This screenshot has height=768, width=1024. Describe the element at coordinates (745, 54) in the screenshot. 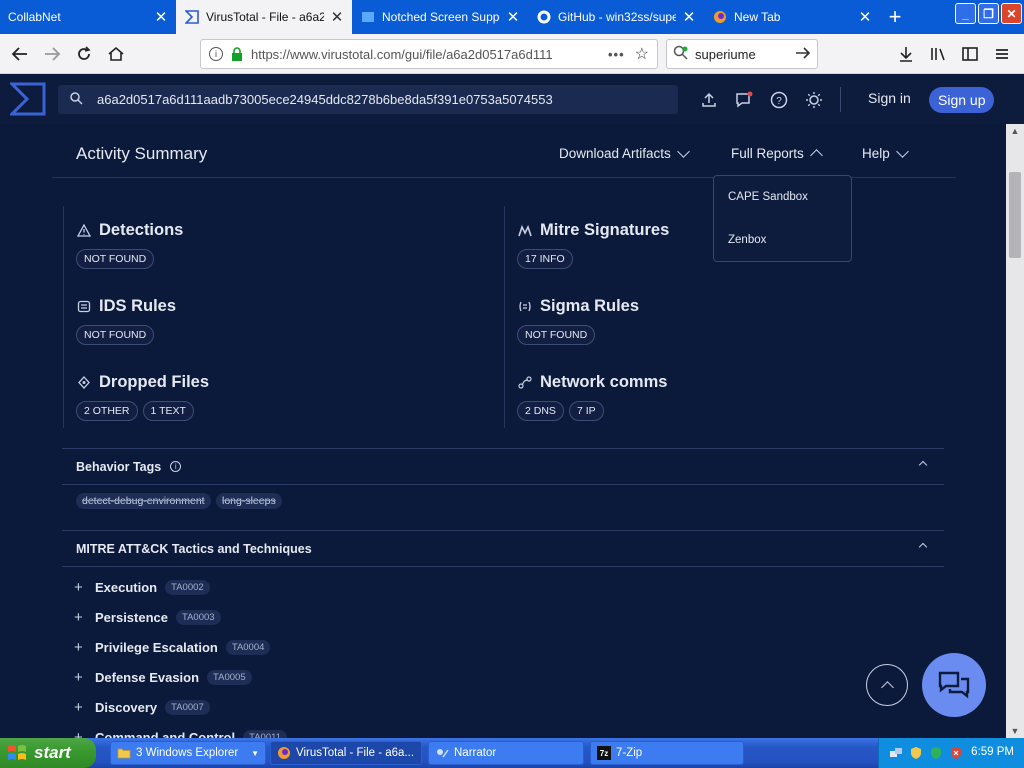

I see `search-input: superiume` at that location.